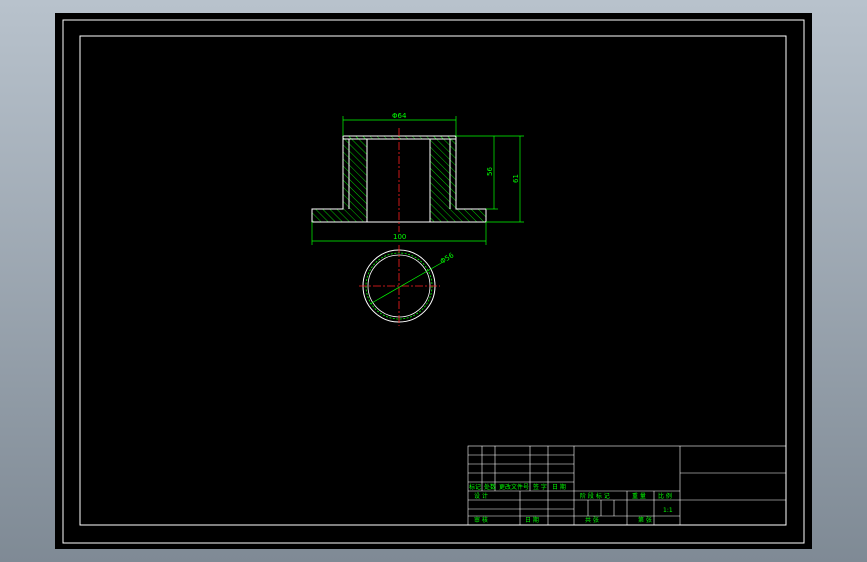 This screenshot has width=867, height=562. I want to click on tb-label-tb-date: 日 期, so click(532, 520).